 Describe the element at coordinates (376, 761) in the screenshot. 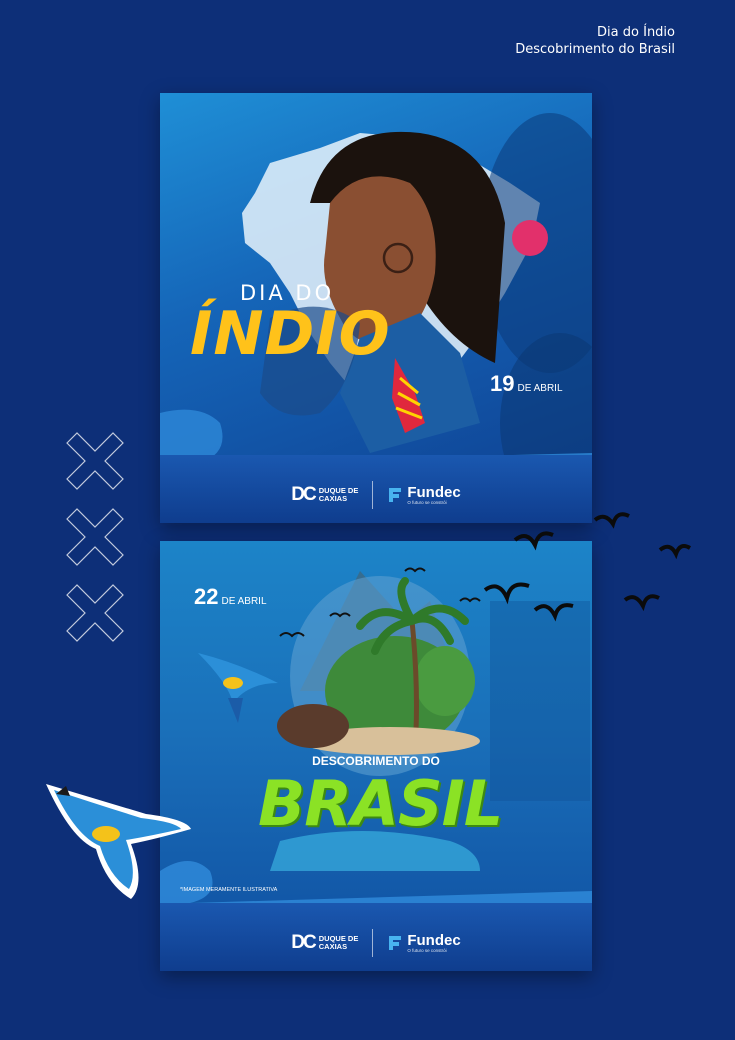

I see `title-descobrimento-do: DESCOBRIMENTO DO` at that location.